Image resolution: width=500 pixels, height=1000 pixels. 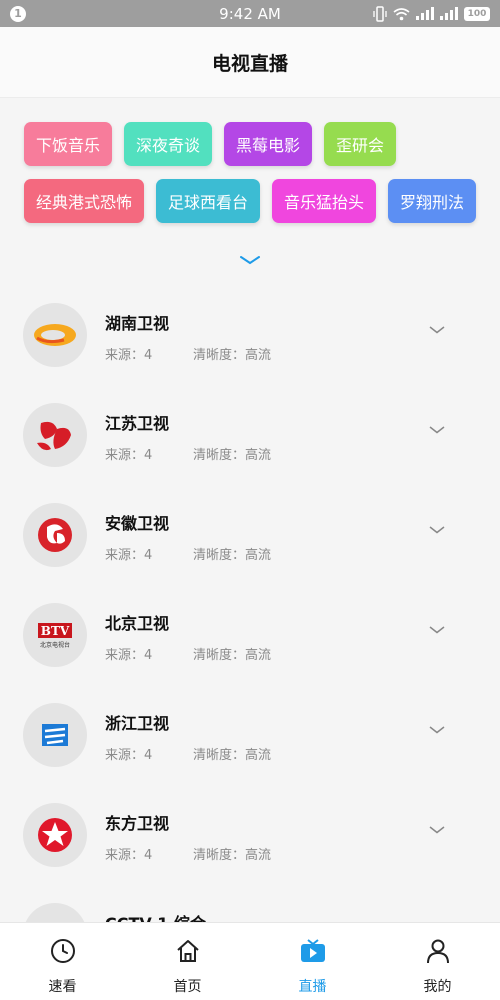 What do you see at coordinates (250, 632) in the screenshot?
I see `channel-item-beijing: BTV 北京电视台 北京卫视 来源：4 清晰度：高流` at bounding box center [250, 632].